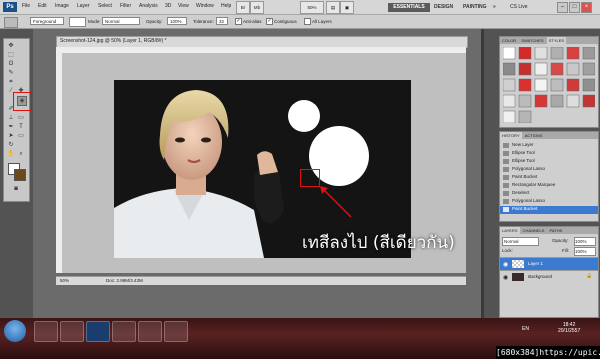 This screenshot has width=600, height=359. I want to click on opacity-field: 100%, so click(177, 21).